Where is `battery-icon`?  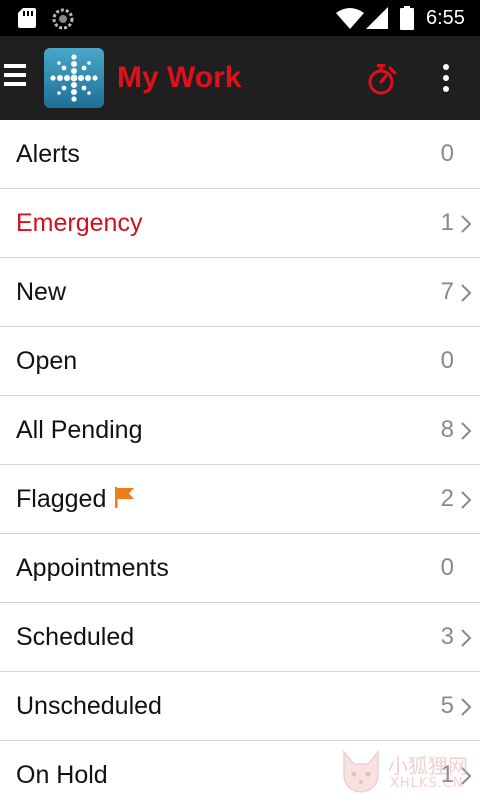
battery-icon is located at coordinates (407, 18).